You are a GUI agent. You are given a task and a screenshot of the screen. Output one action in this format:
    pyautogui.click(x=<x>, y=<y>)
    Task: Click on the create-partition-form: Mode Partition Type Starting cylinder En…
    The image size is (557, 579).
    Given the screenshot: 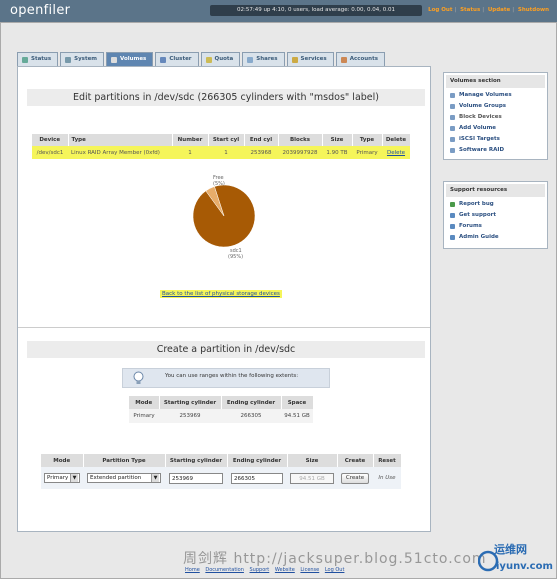 What is the action you would take?
    pyautogui.click(x=221, y=471)
    